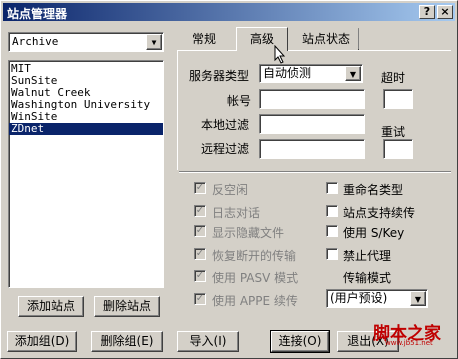  Describe the element at coordinates (51, 306) in the screenshot. I see `add-site-button: 添加站点` at that location.